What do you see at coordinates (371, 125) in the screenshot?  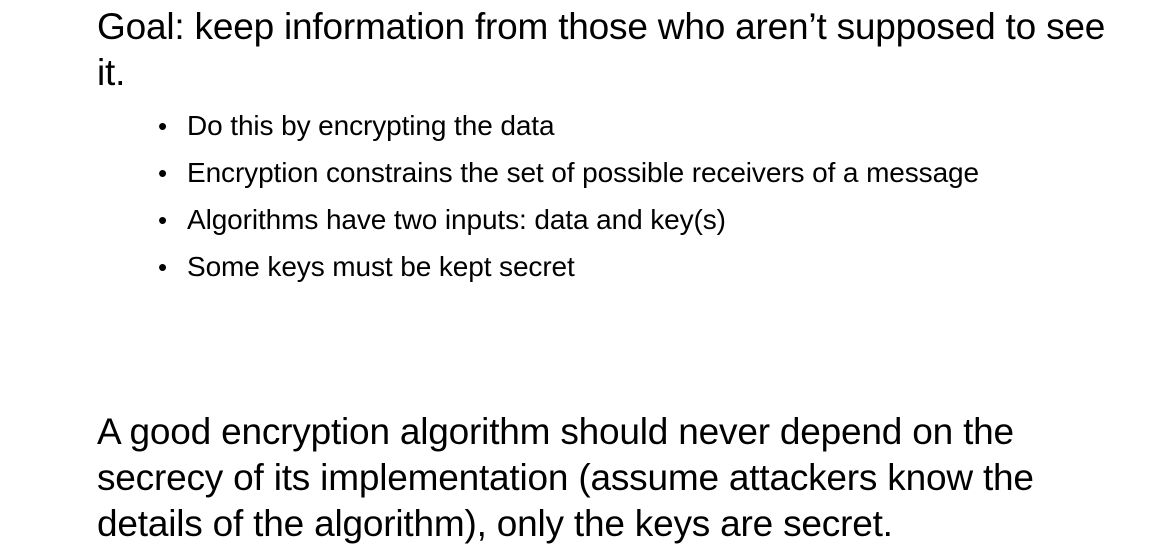 I see `bullet-text: Do this by encrypting the data` at bounding box center [371, 125].